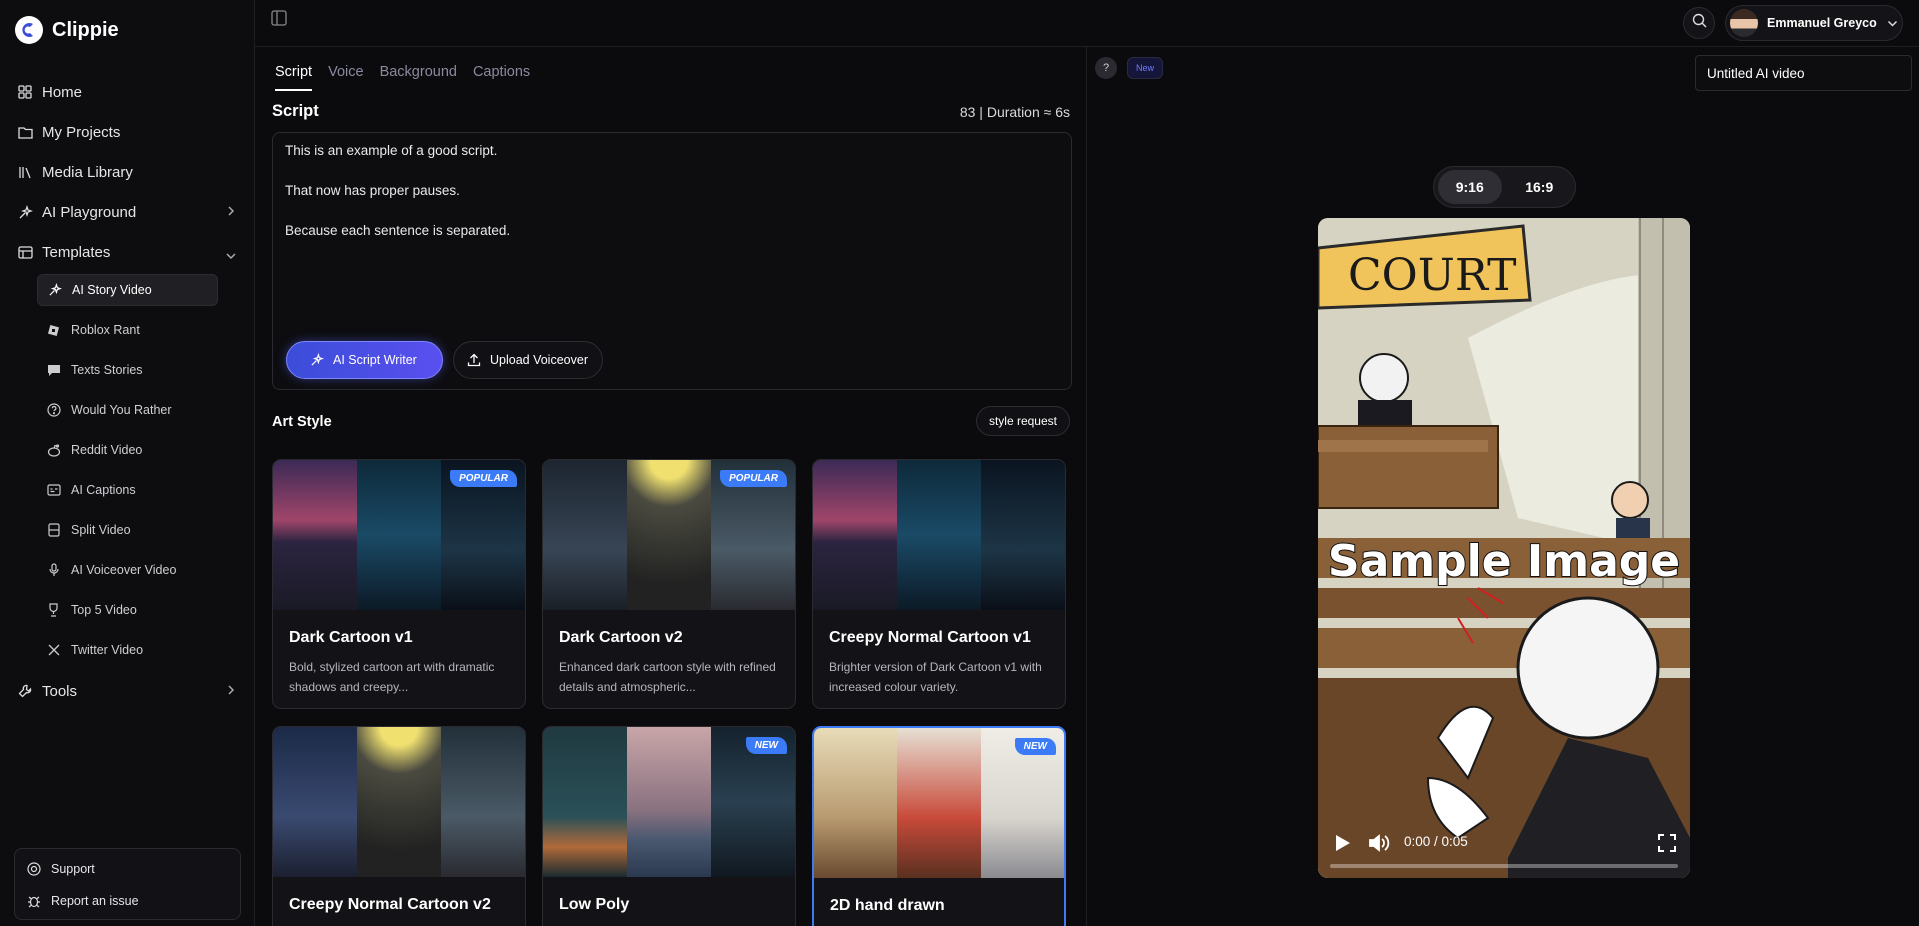 The image size is (1919, 926). What do you see at coordinates (1504, 561) in the screenshot?
I see `sample-image-overlay: Sample Image` at bounding box center [1504, 561].